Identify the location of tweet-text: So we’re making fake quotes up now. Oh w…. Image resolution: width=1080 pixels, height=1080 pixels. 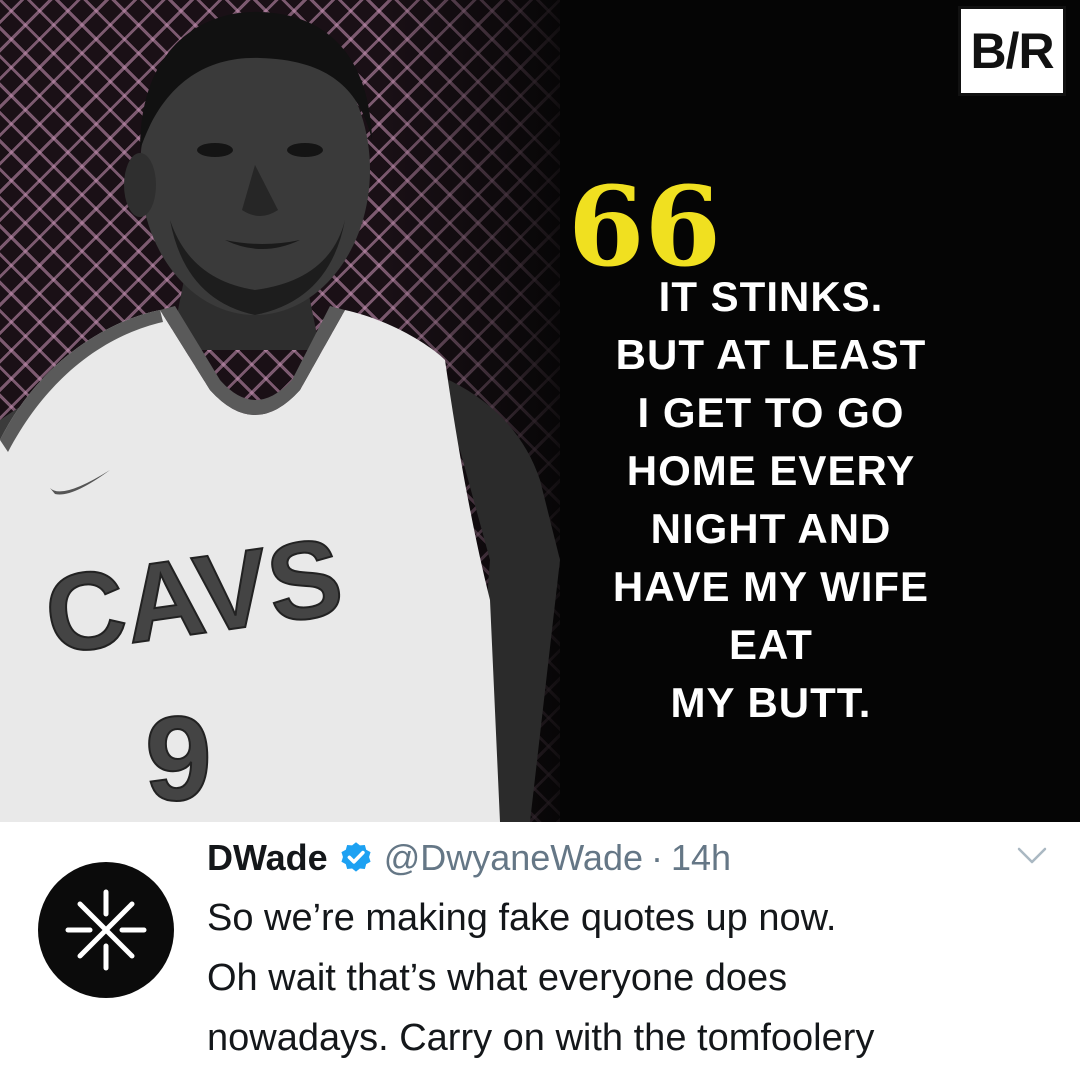
(632, 978).